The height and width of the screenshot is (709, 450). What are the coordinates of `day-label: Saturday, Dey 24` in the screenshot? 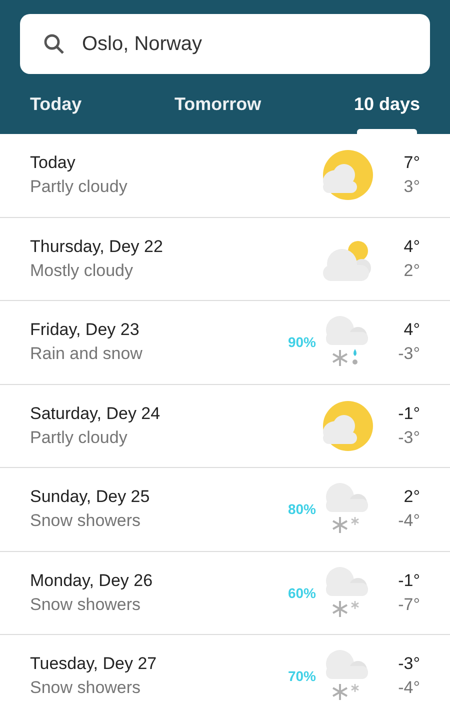 It's located at (96, 414).